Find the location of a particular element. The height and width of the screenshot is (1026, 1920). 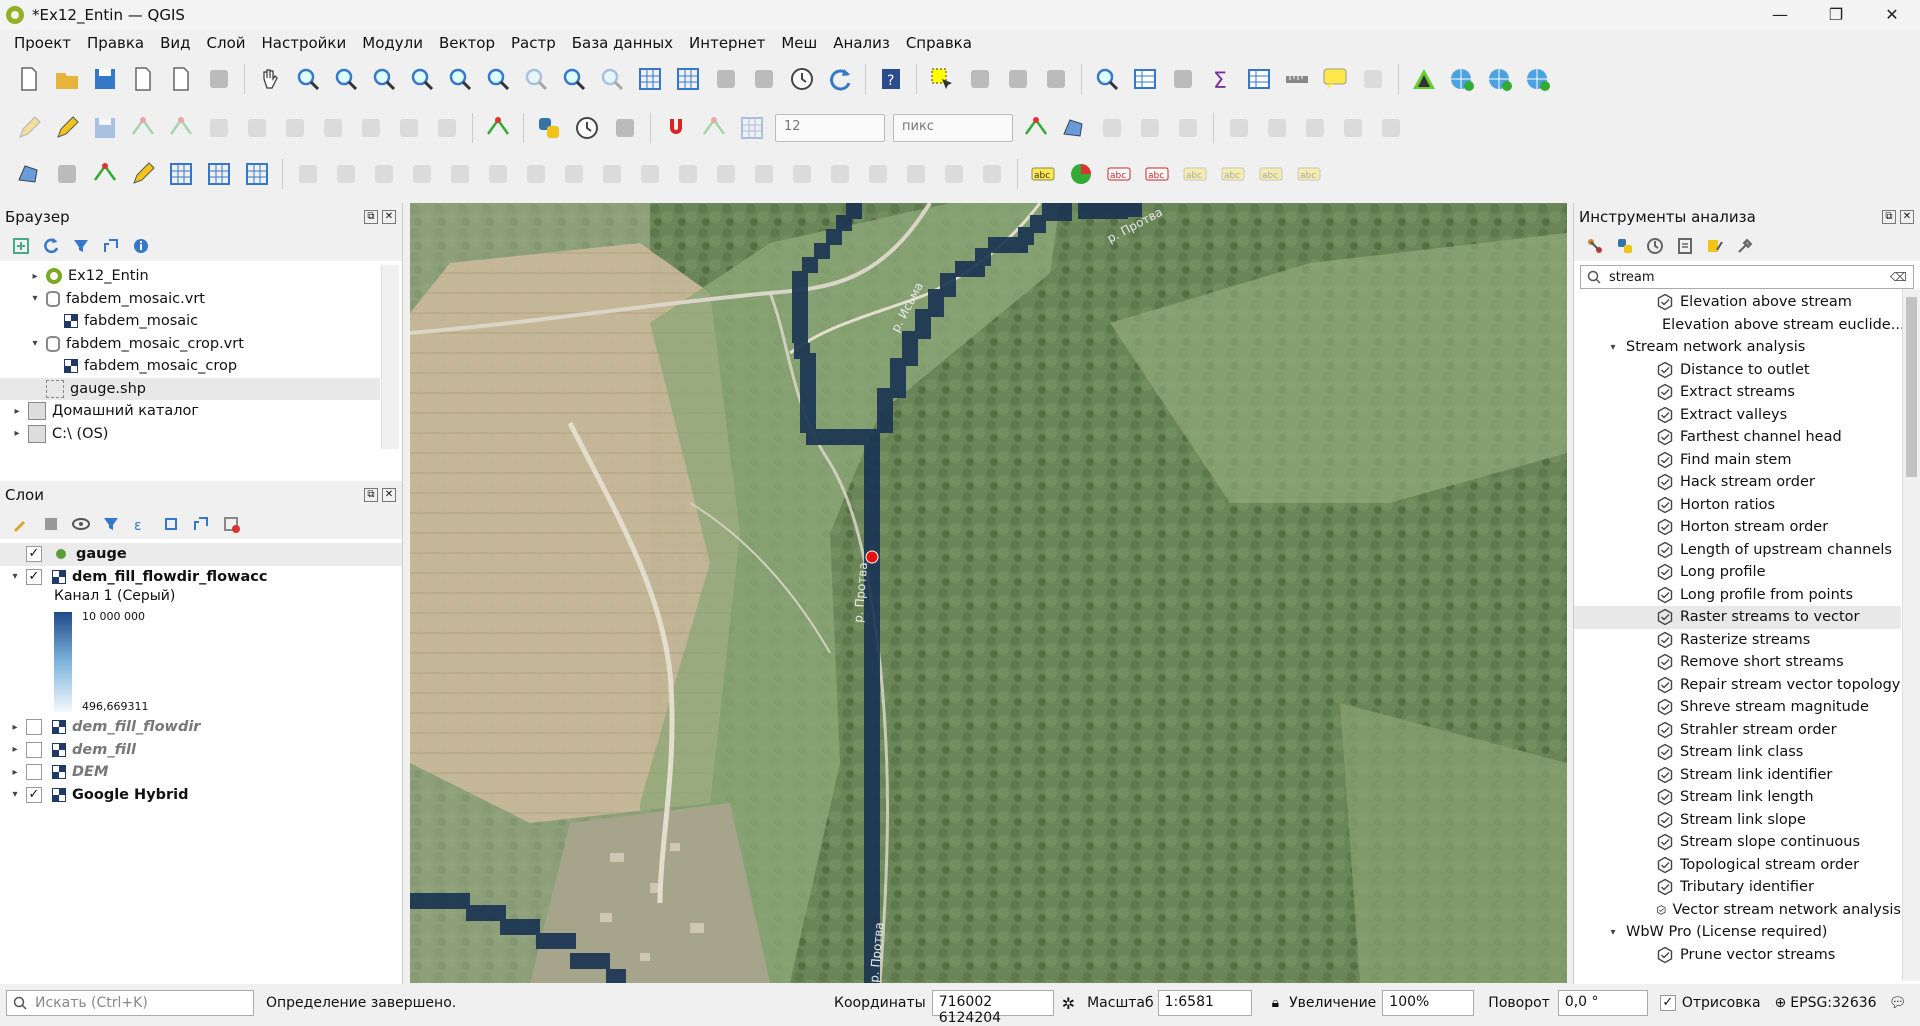

processing-algorithm: Extract streams is located at coordinates (1737, 392).